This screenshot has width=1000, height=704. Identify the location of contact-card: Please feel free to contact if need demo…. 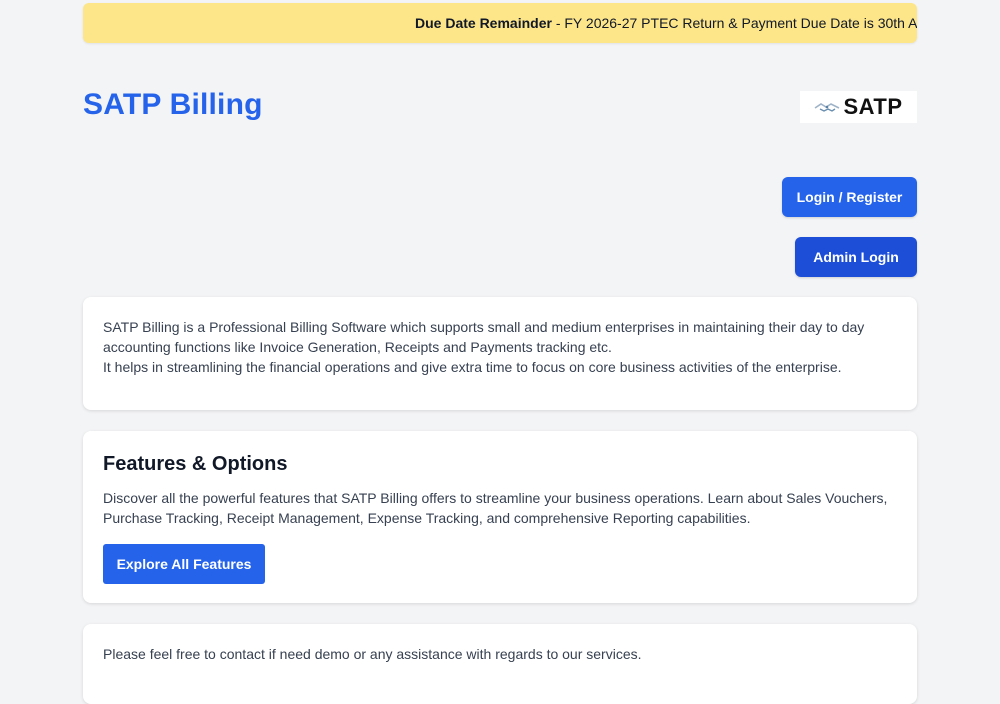
(500, 664).